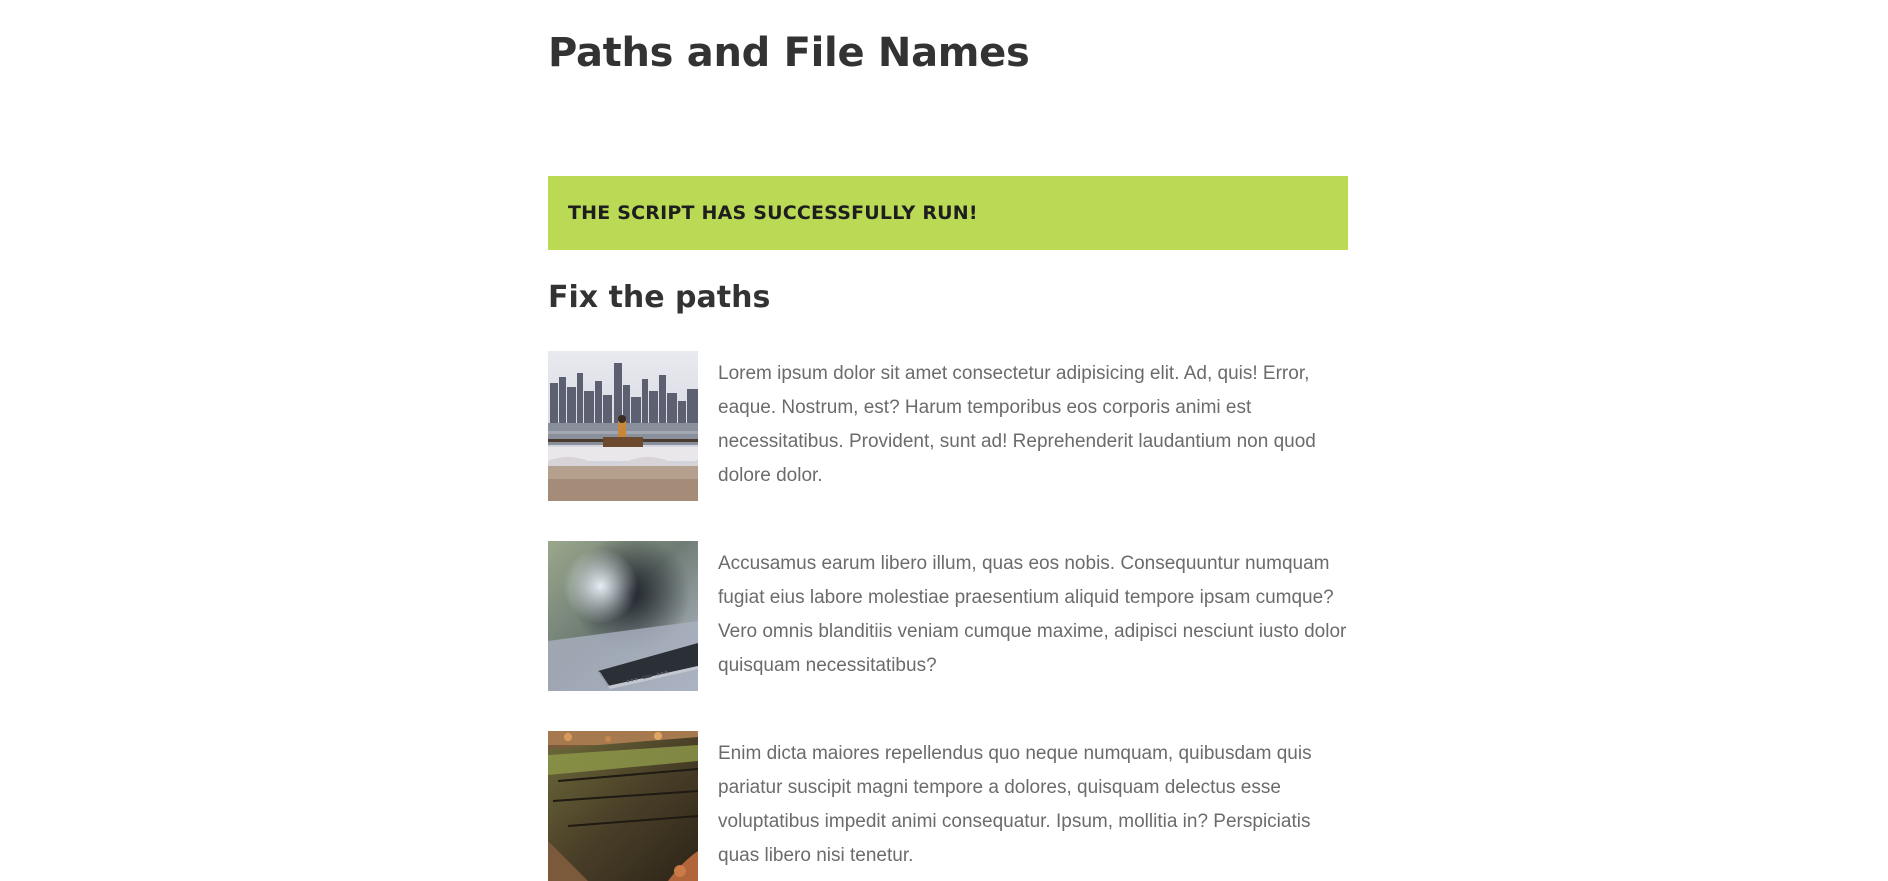  I want to click on smartphone-closeup-photo, so click(623, 616).